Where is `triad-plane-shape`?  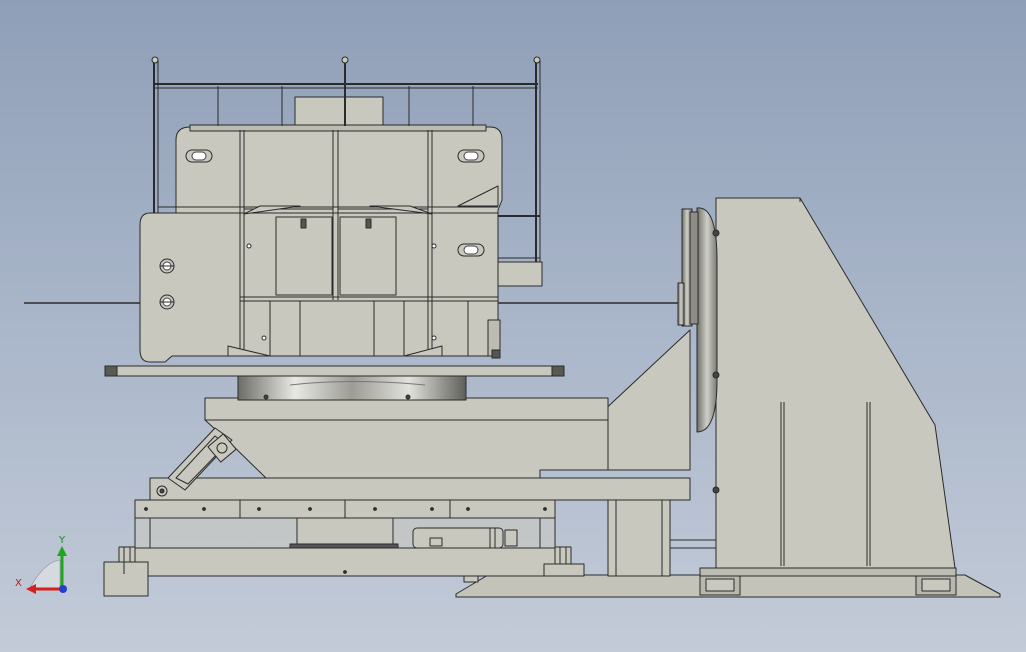 triad-plane-shape is located at coordinates (45, 574).